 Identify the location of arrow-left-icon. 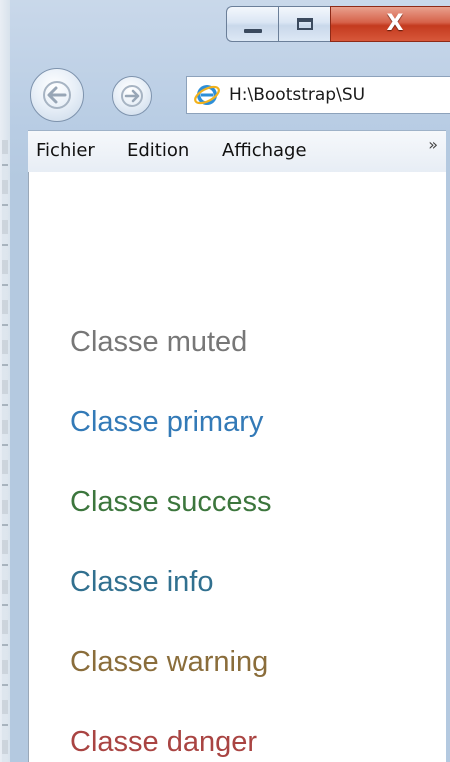
(57, 95).